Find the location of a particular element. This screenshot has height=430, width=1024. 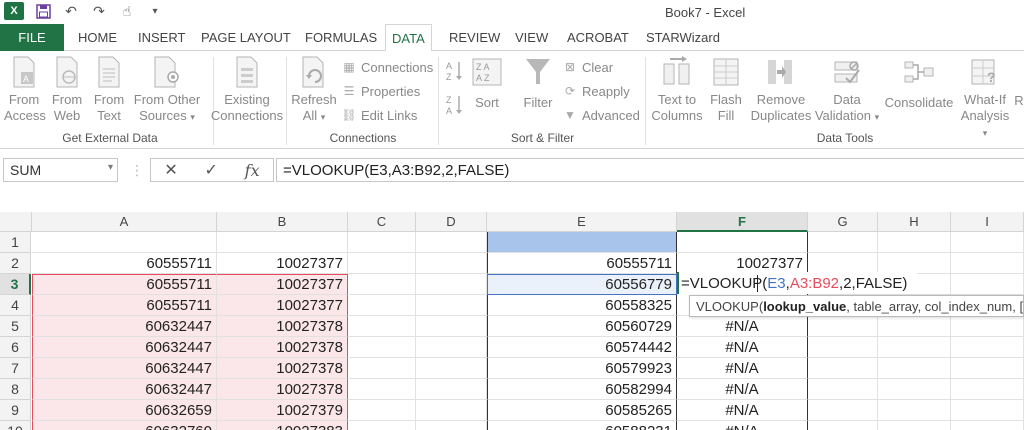

col-header-b: B is located at coordinates (282, 222).